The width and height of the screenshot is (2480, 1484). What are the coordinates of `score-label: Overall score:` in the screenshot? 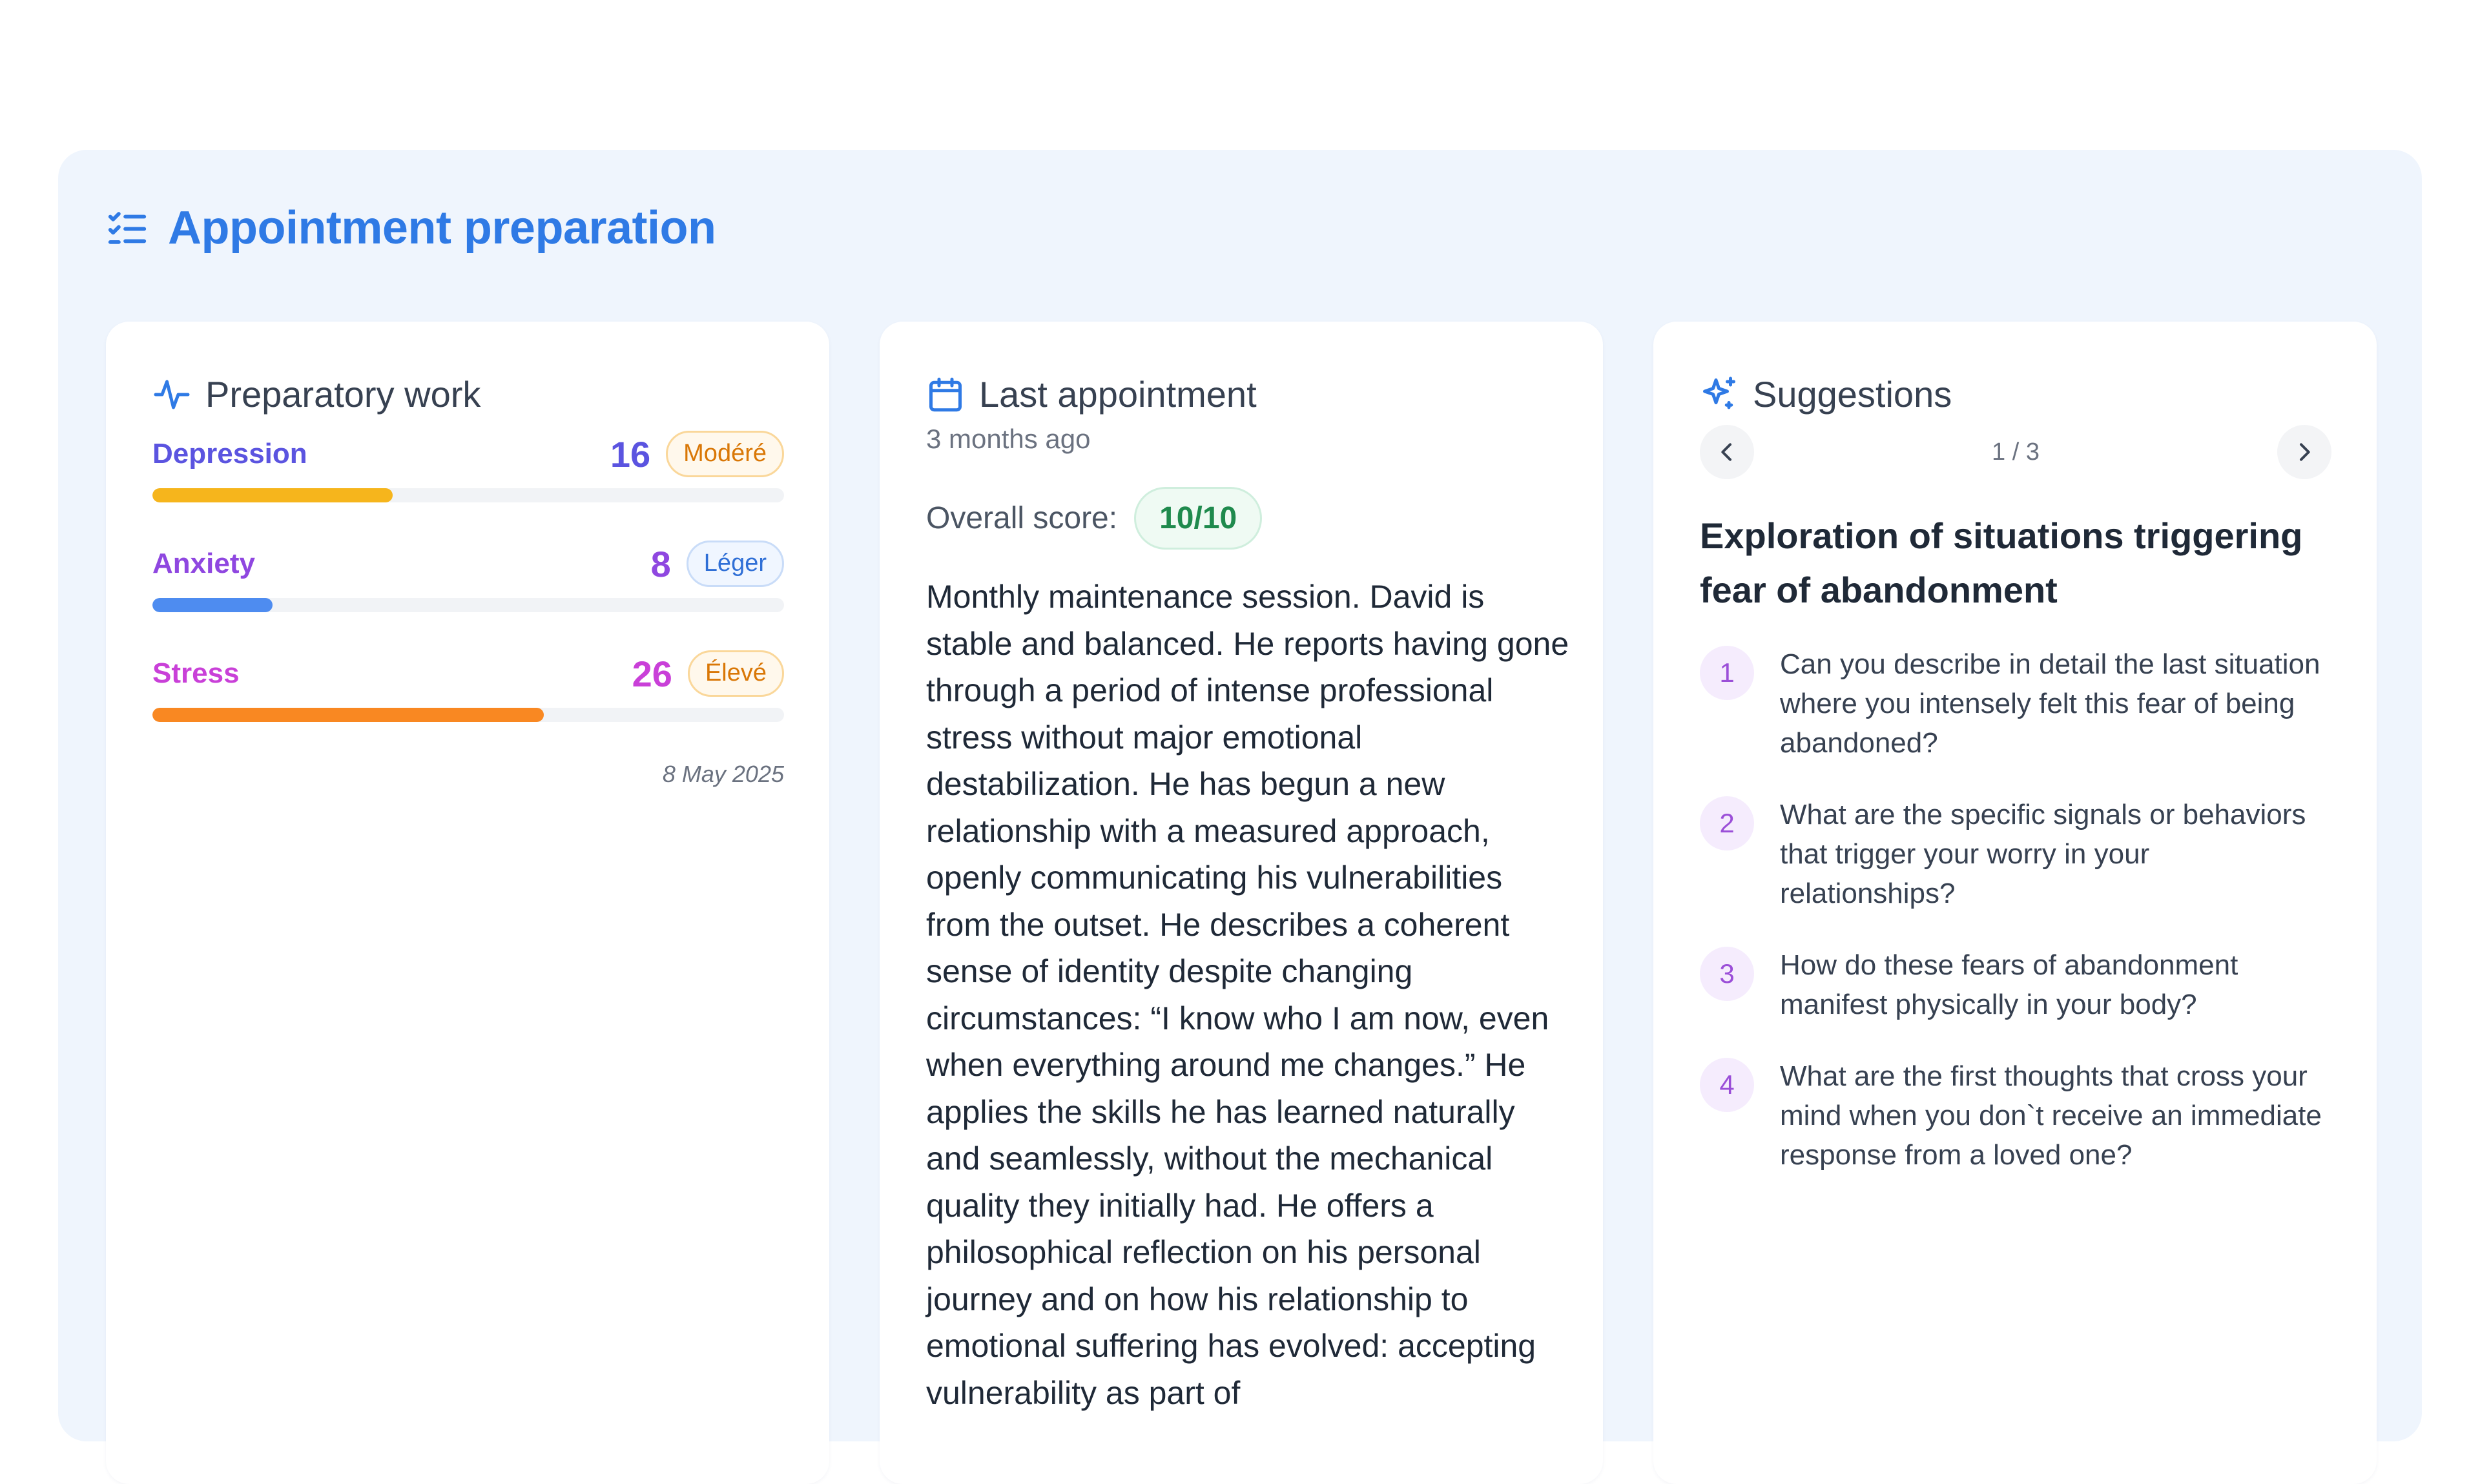 It's located at (1022, 518).